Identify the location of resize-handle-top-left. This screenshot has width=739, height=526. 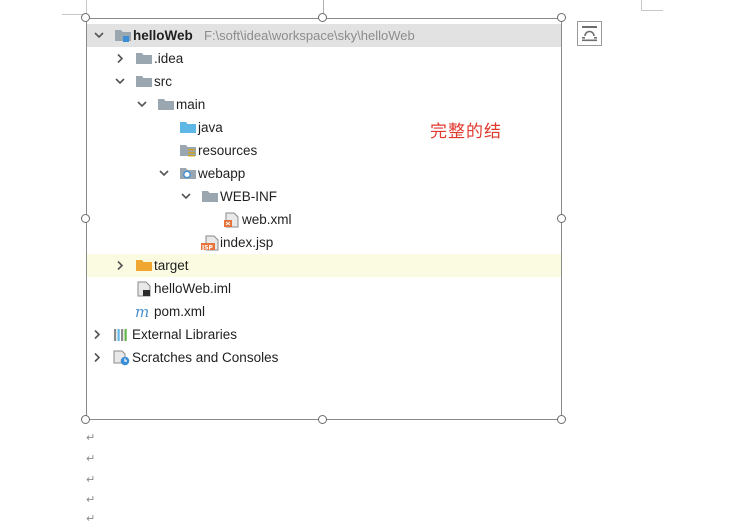
(85, 17).